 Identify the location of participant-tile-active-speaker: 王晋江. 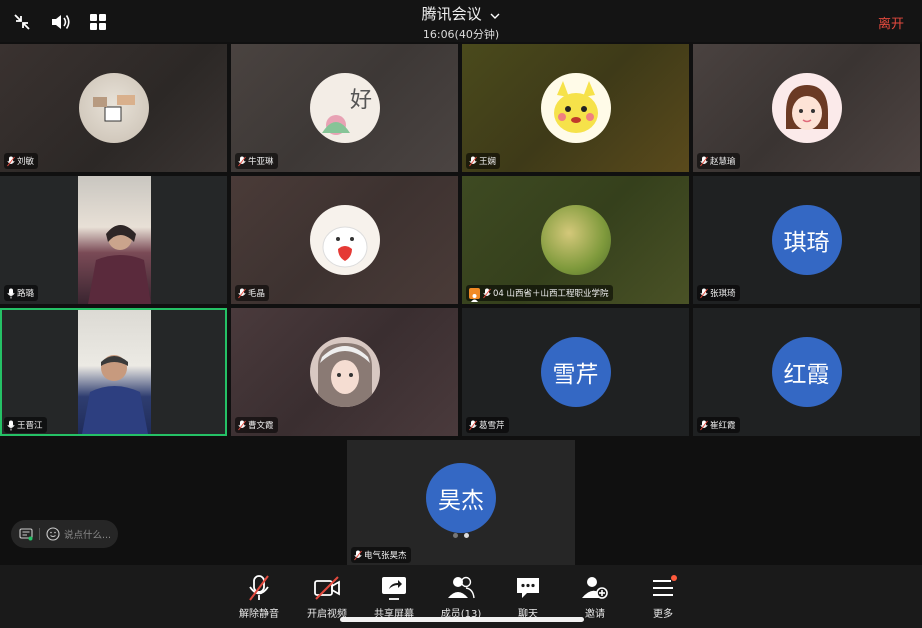
(113, 372).